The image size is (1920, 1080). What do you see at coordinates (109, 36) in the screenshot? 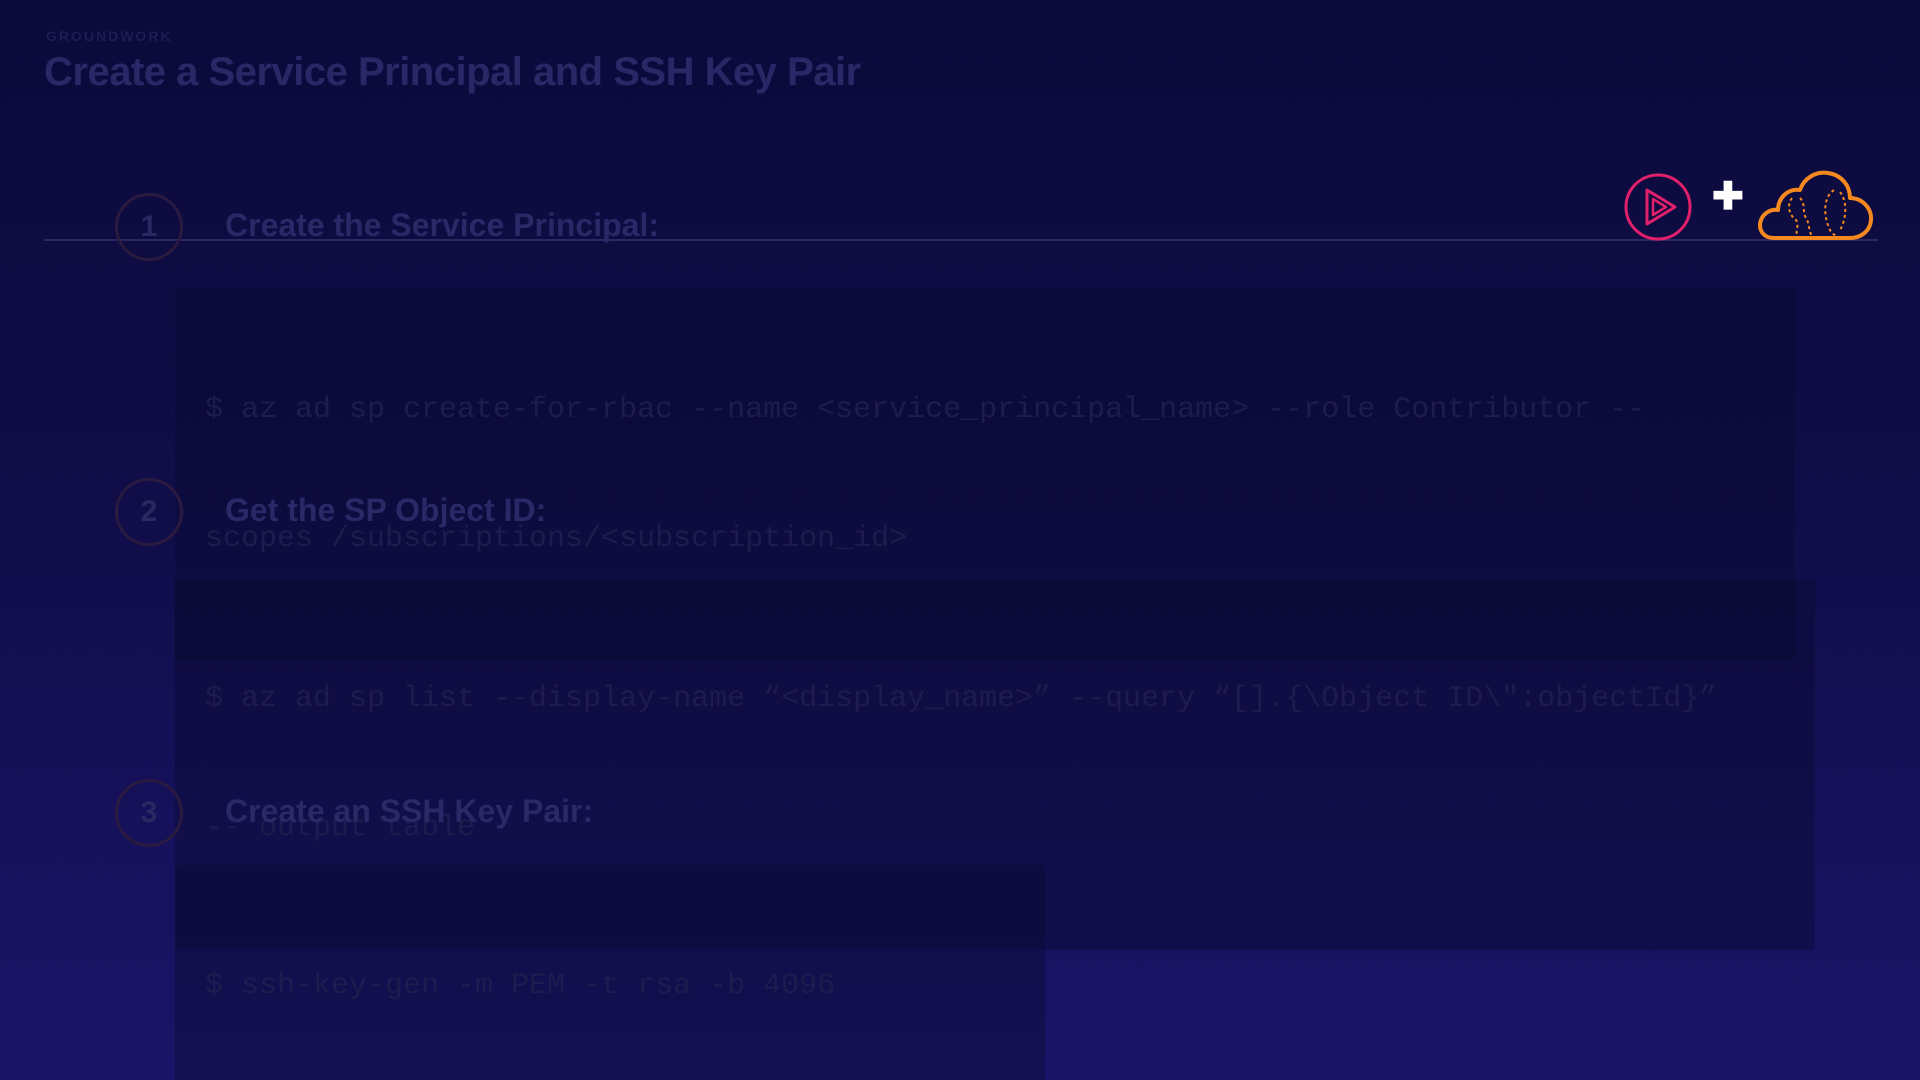
I see `section-label: GROUNDWORK` at bounding box center [109, 36].